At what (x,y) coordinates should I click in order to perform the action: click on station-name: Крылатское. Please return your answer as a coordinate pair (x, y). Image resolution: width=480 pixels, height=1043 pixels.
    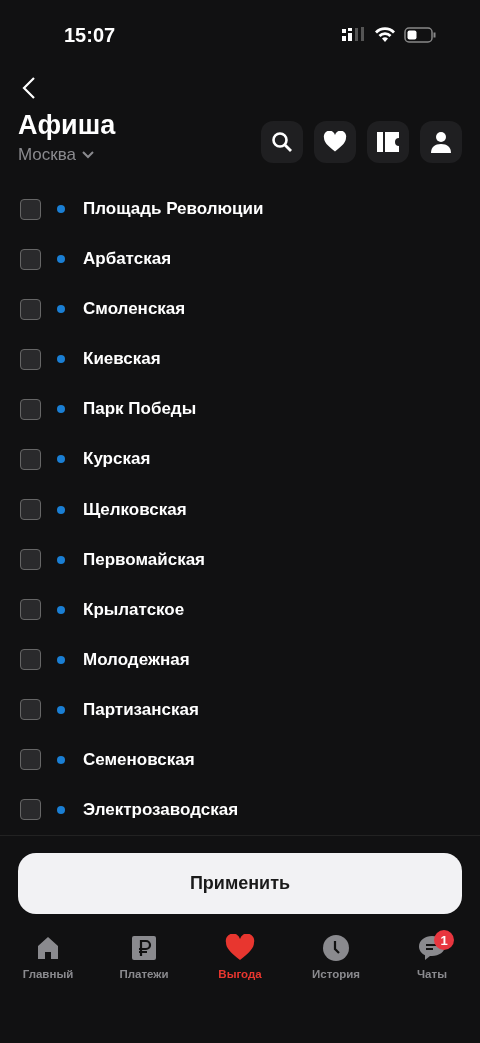
    Looking at the image, I should click on (134, 609).